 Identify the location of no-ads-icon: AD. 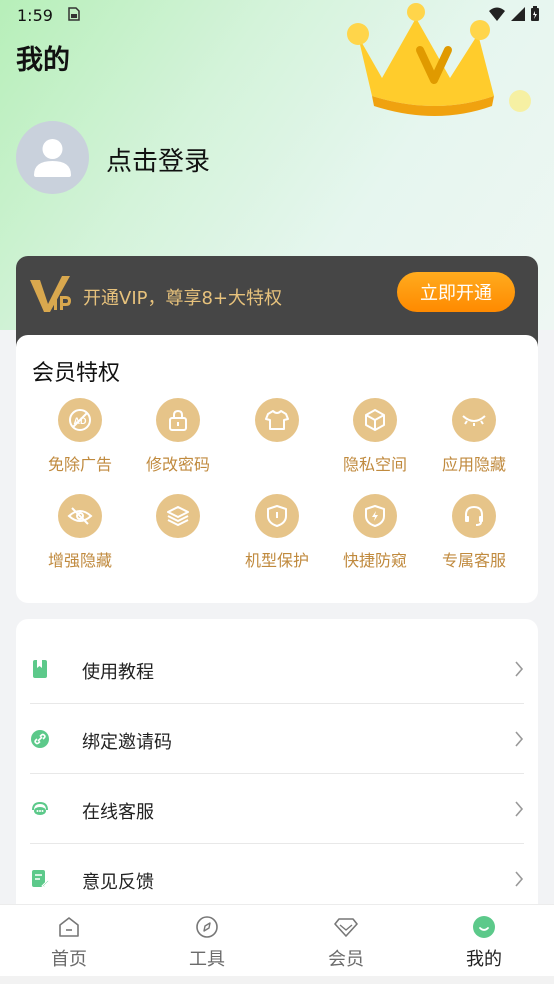
(80, 420).